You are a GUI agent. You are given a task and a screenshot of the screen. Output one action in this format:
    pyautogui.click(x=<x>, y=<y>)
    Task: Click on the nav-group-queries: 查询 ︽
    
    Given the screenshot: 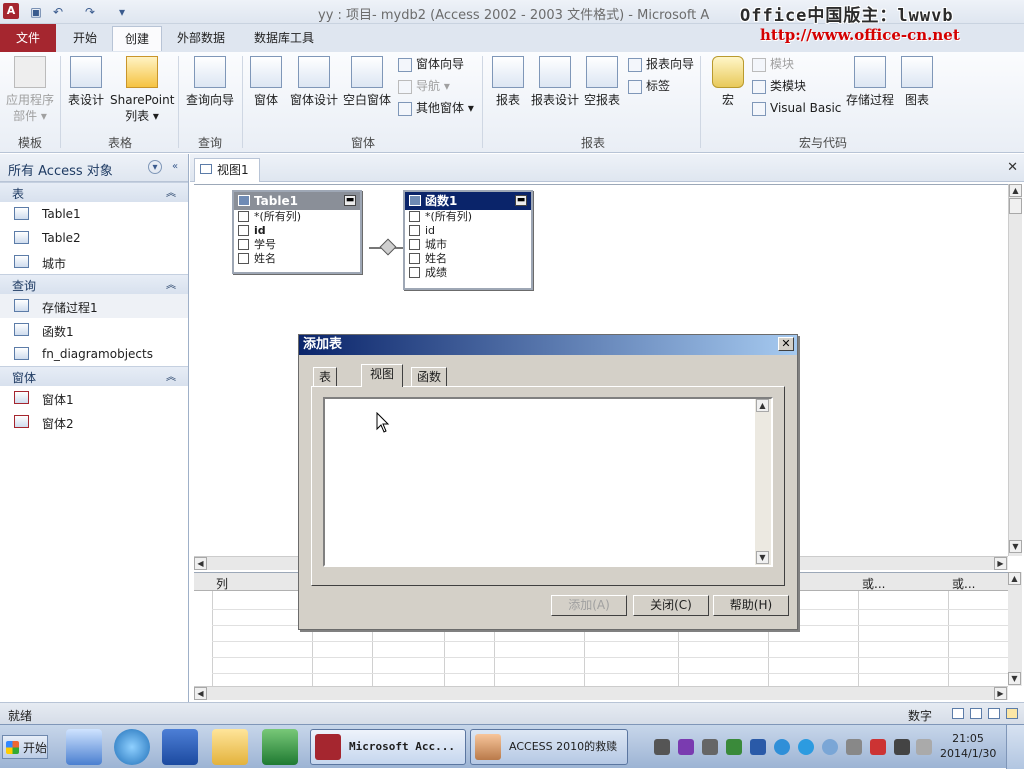 What is the action you would take?
    pyautogui.click(x=94, y=284)
    